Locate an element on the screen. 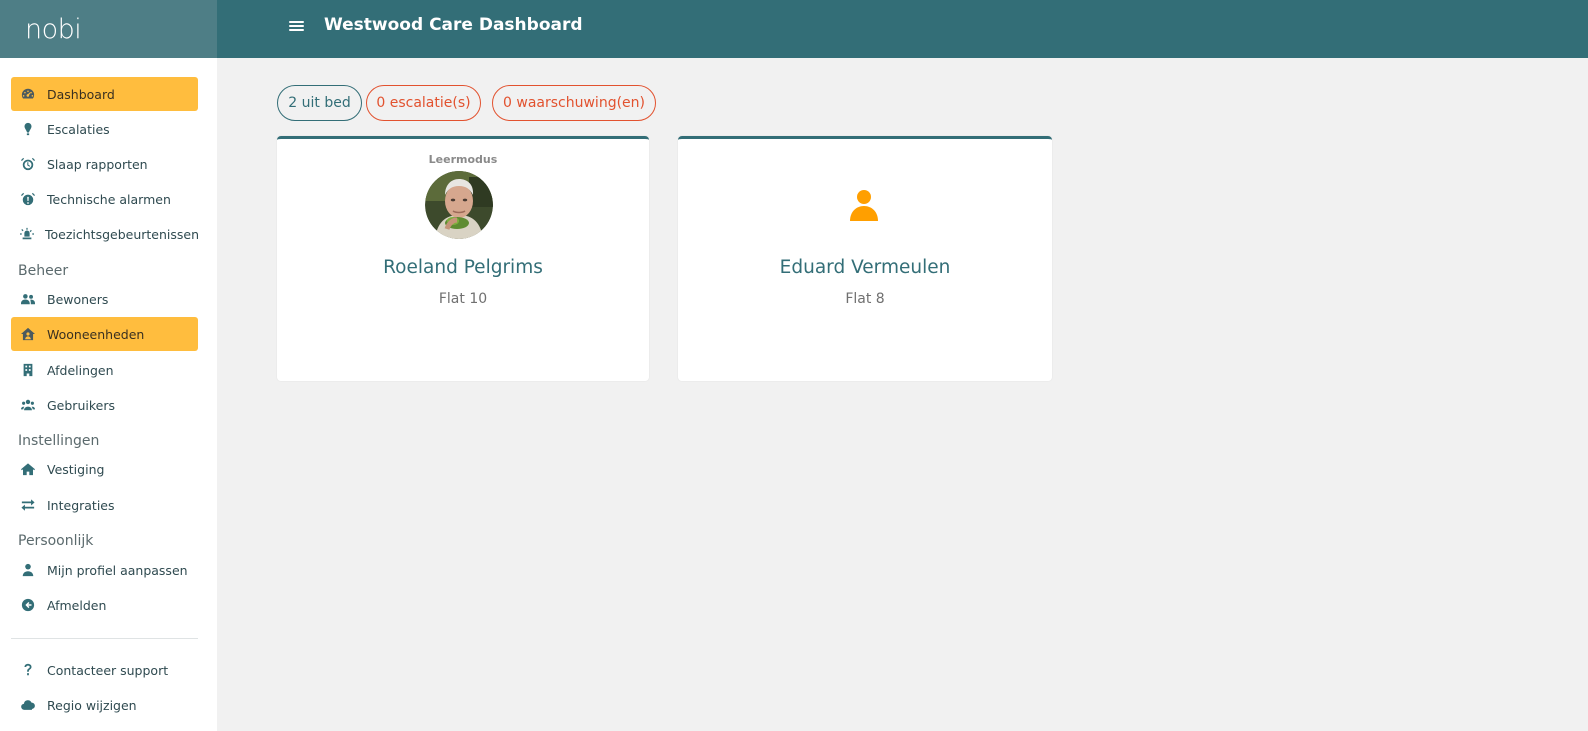 The width and height of the screenshot is (1588, 731). sidebar-item-dashboard: Dashboard is located at coordinates (104, 94).